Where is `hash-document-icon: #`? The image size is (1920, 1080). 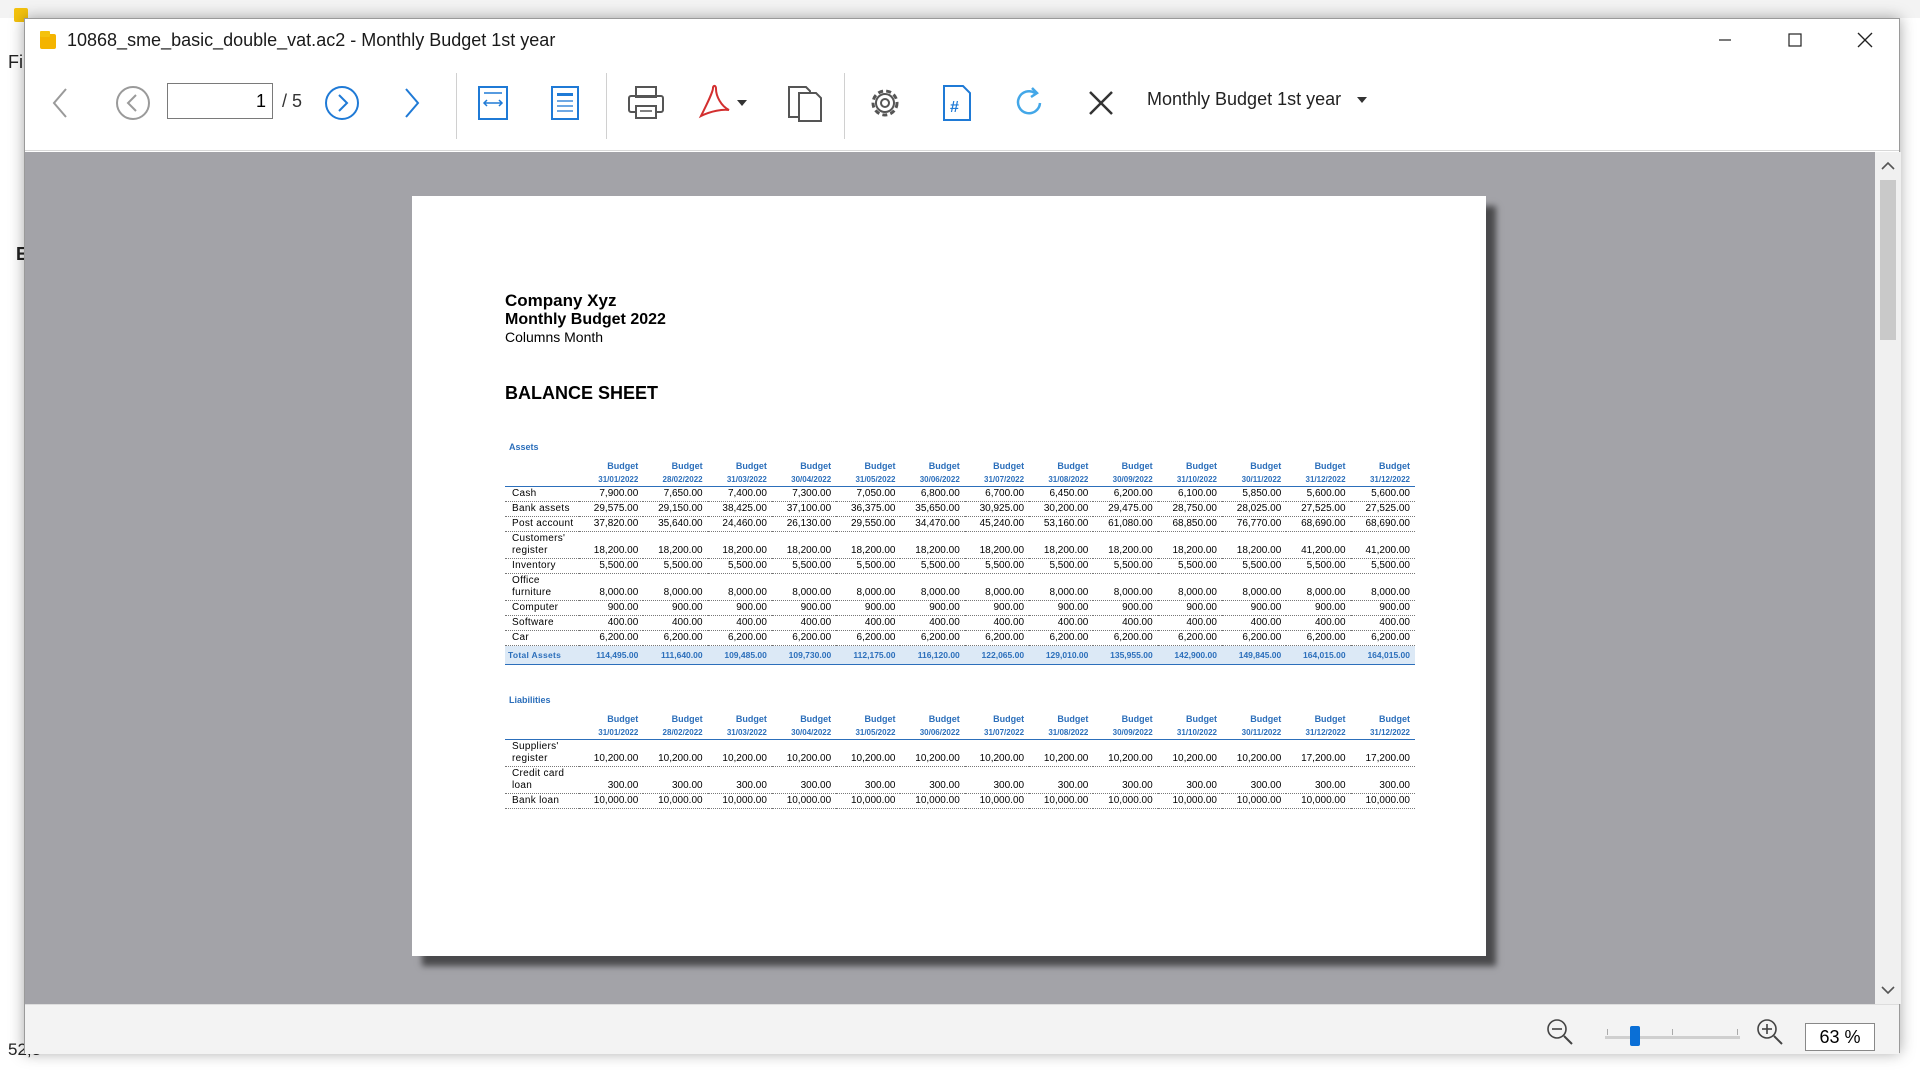 hash-document-icon: # is located at coordinates (957, 103).